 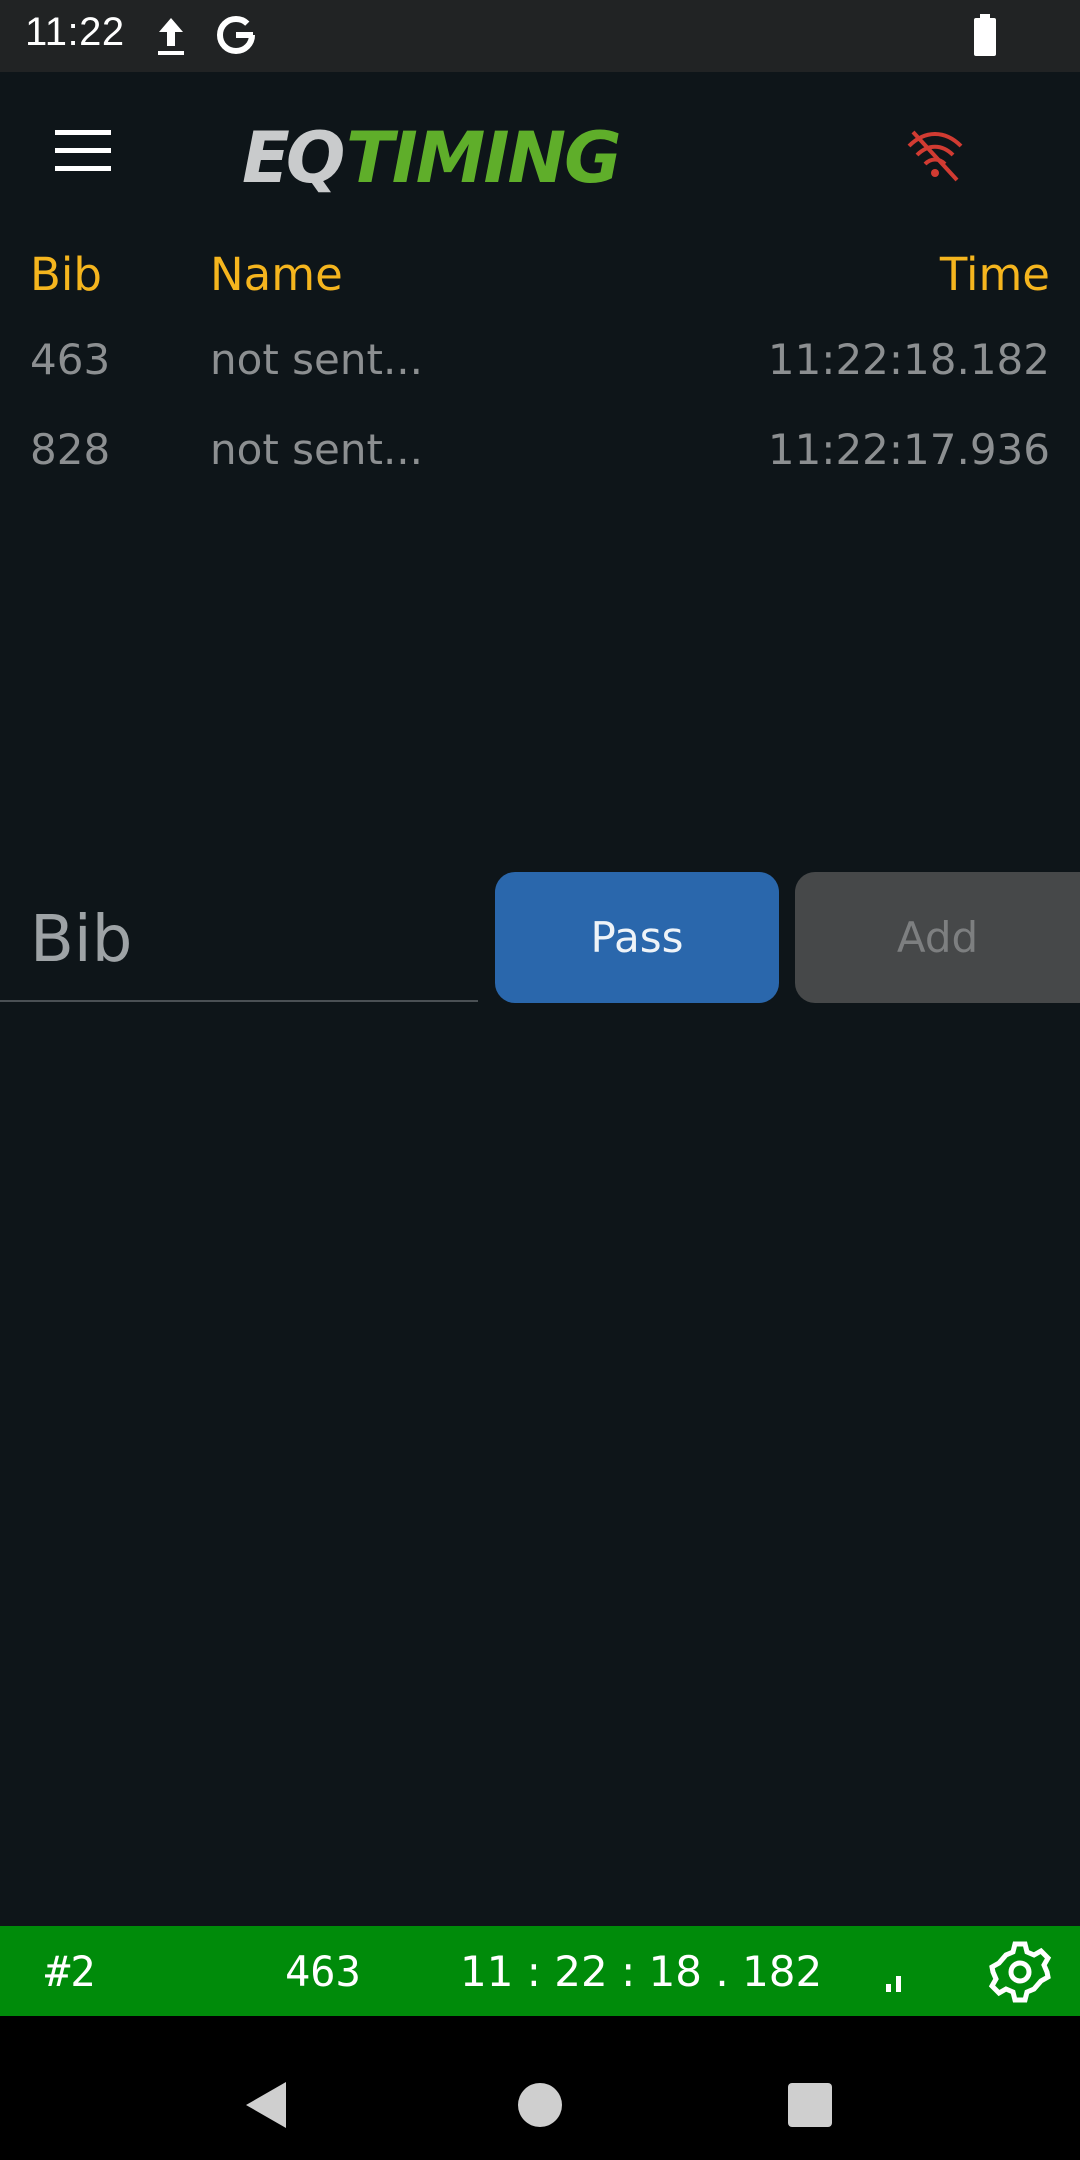 What do you see at coordinates (66, 274) in the screenshot?
I see `column-header-bib: Bib` at bounding box center [66, 274].